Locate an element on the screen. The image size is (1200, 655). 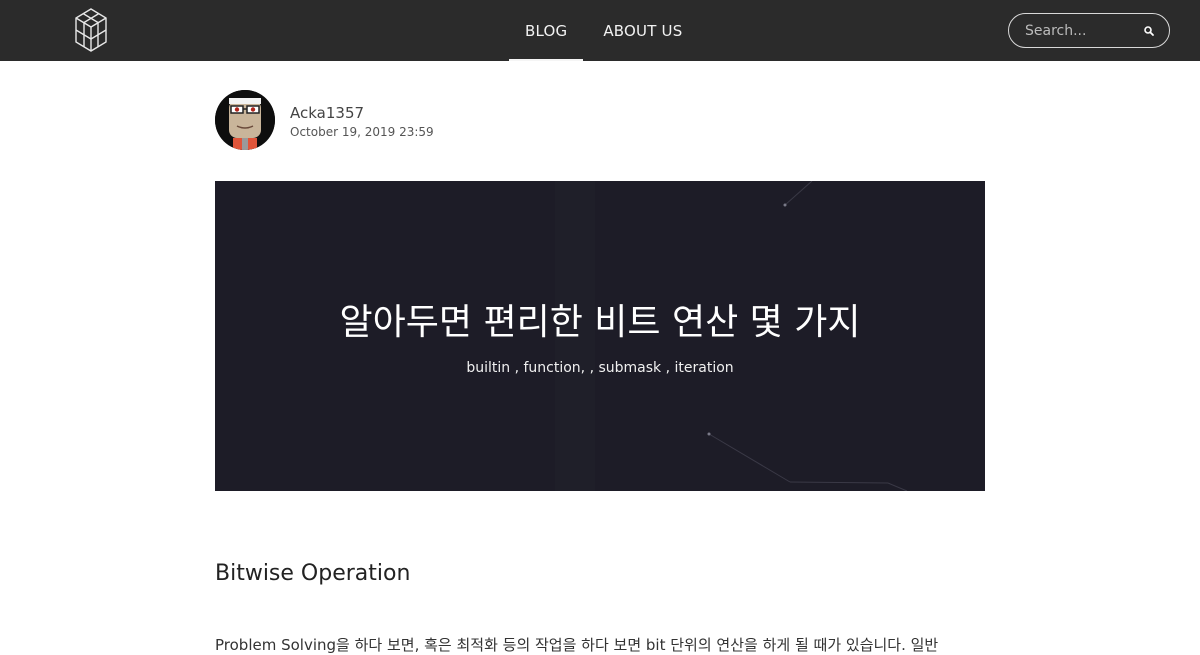
top-navigation-bar: BLOG ABOUT US is located at coordinates (600, 30).